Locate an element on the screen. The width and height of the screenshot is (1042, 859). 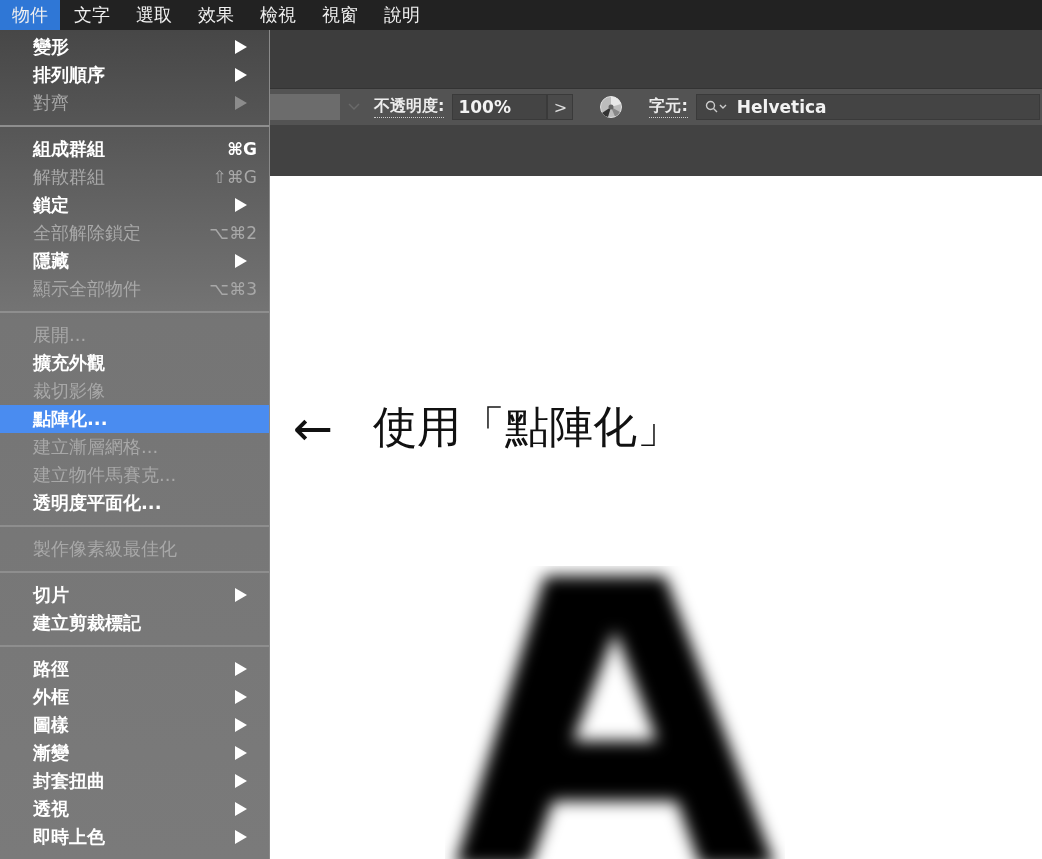
annotation-arrow: ← is located at coordinates (313, 427).